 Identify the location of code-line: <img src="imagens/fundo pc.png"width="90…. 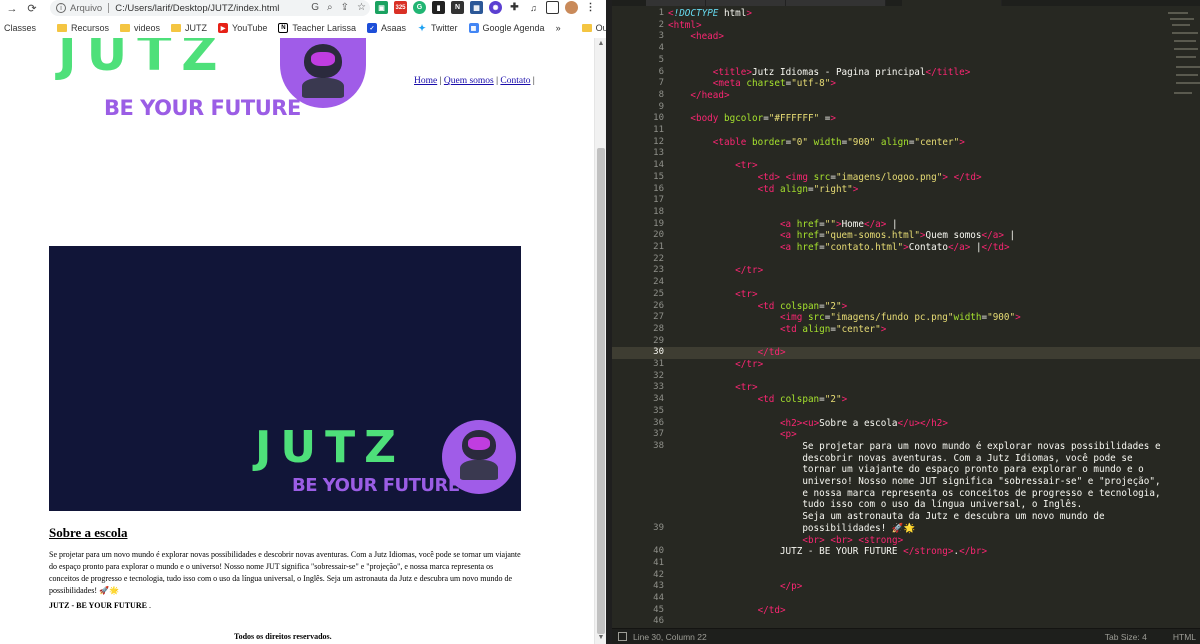
(844, 318).